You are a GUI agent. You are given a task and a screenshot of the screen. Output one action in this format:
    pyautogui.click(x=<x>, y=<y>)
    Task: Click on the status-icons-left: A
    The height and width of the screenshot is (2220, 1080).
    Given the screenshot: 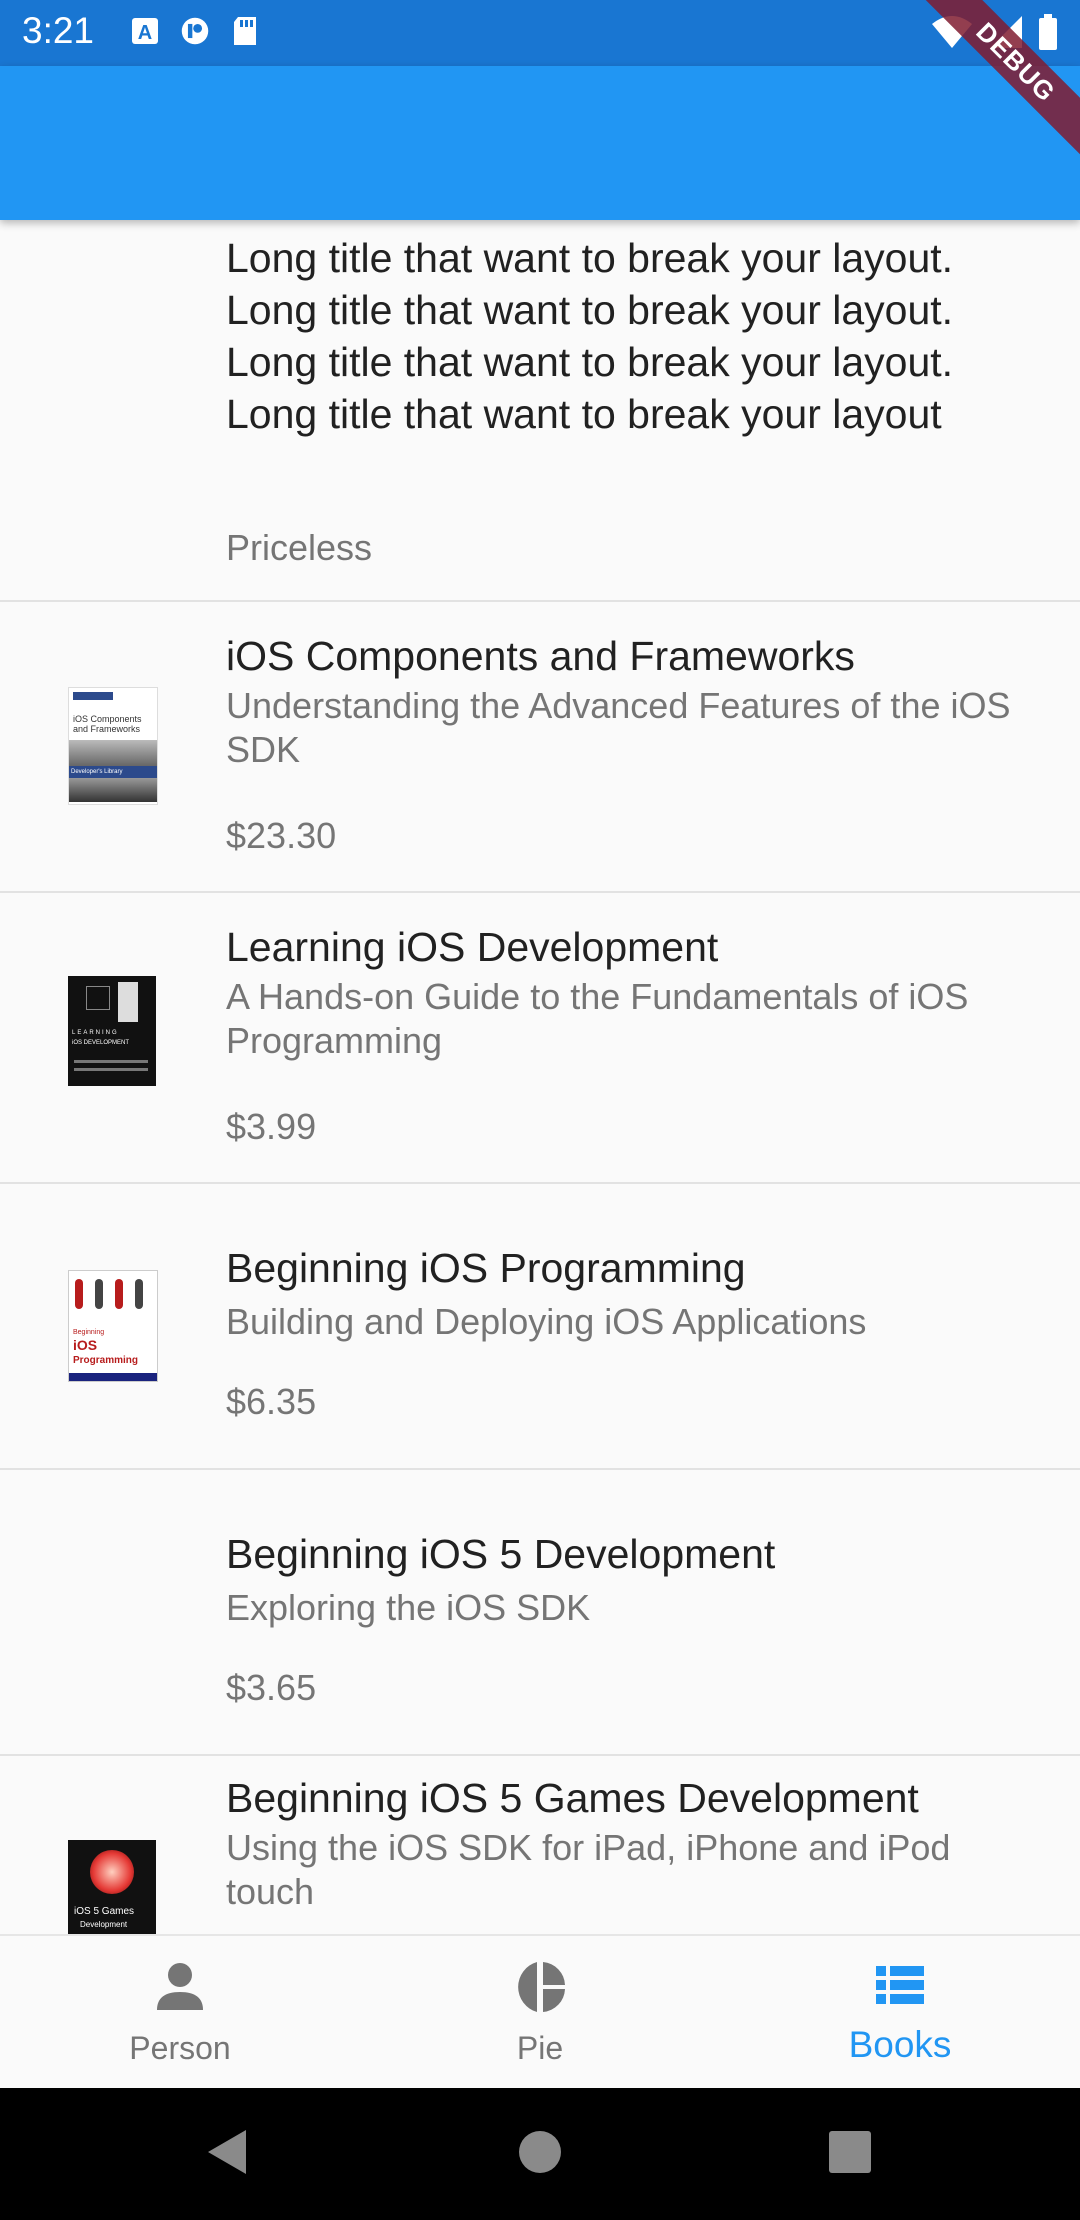 What is the action you would take?
    pyautogui.click(x=195, y=31)
    